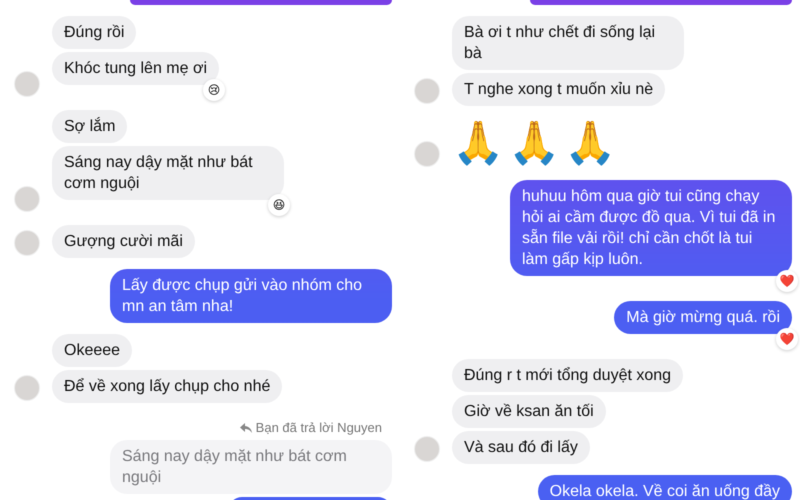  What do you see at coordinates (168, 173) in the screenshot?
I see `message-bubble: Sáng nay dậy mặt như bát cơm nguội` at bounding box center [168, 173].